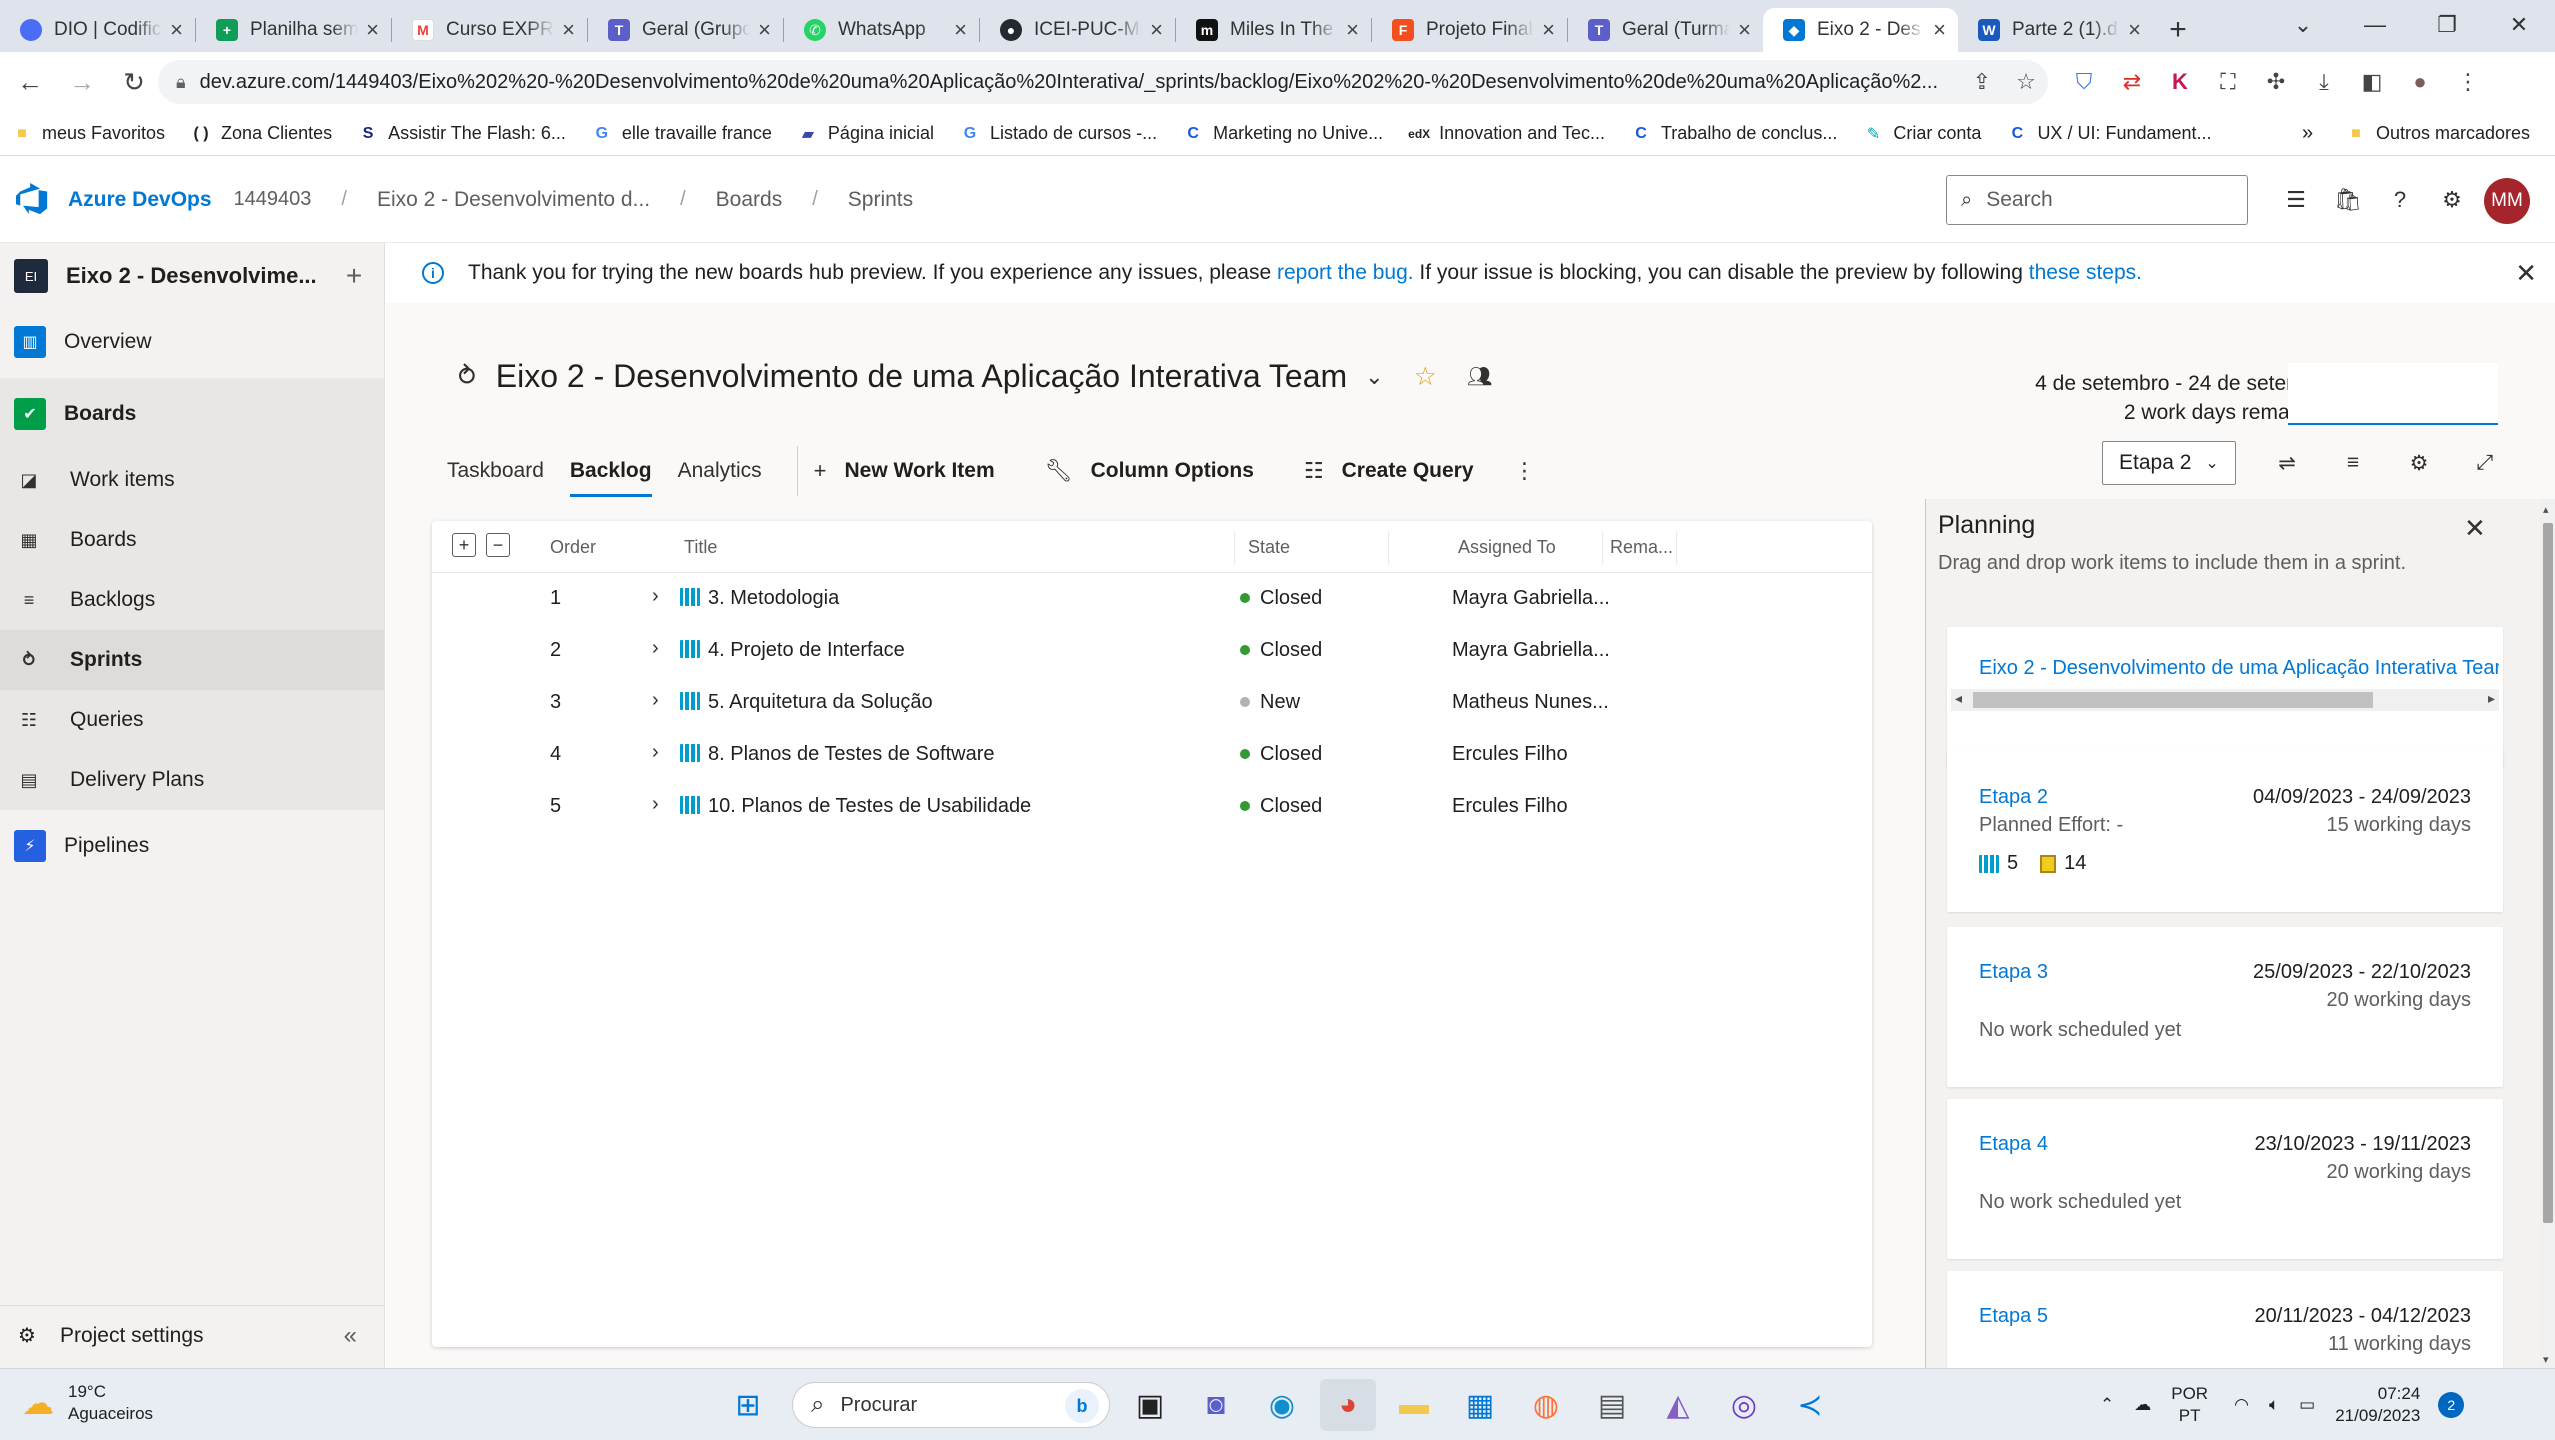 Image resolution: width=2555 pixels, height=1440 pixels. What do you see at coordinates (2303, 25) in the screenshot?
I see `tab-search-icon: ⌄` at bounding box center [2303, 25].